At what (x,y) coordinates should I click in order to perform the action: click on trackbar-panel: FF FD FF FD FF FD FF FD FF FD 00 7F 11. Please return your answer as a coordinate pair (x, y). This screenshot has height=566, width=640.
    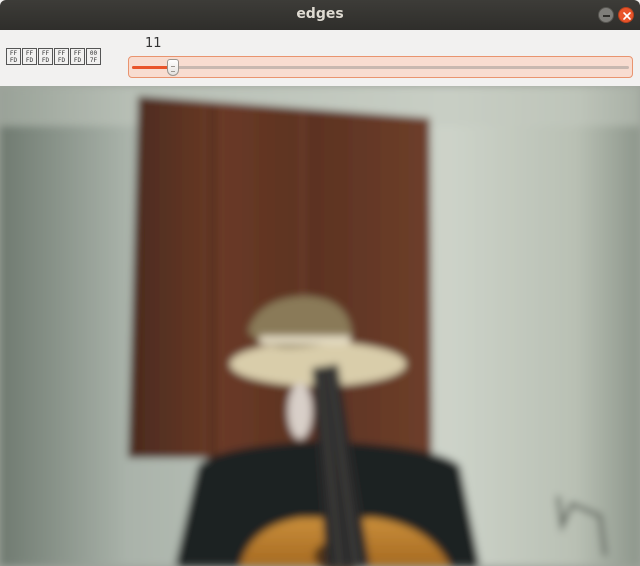
    Looking at the image, I should click on (320, 58).